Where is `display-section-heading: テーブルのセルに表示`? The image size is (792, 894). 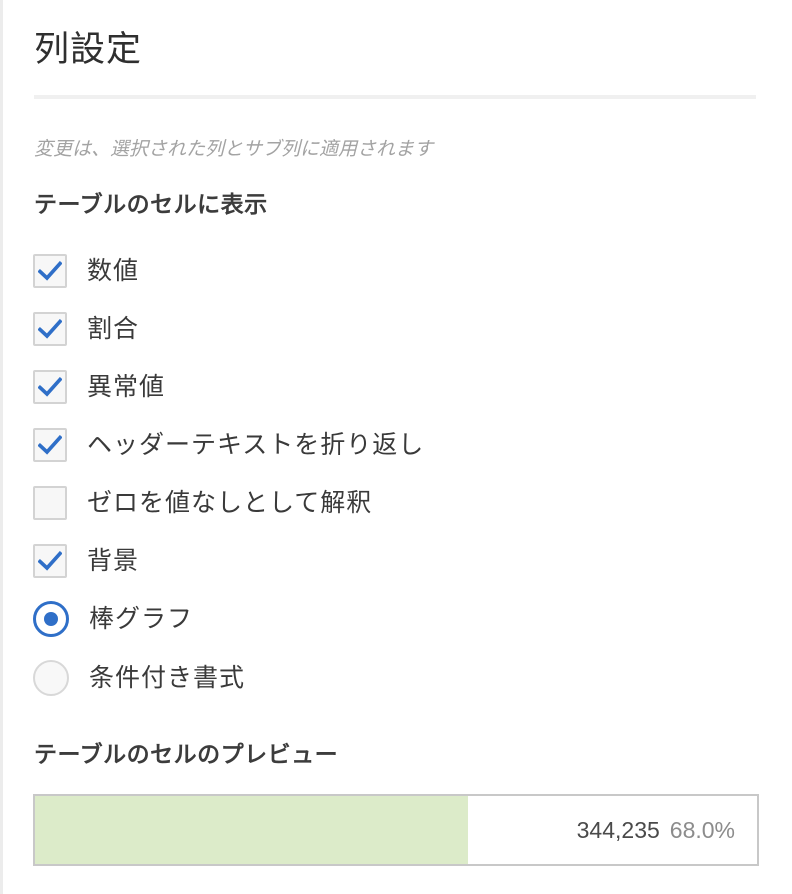 display-section-heading: テーブルのセルに表示 is located at coordinates (151, 205).